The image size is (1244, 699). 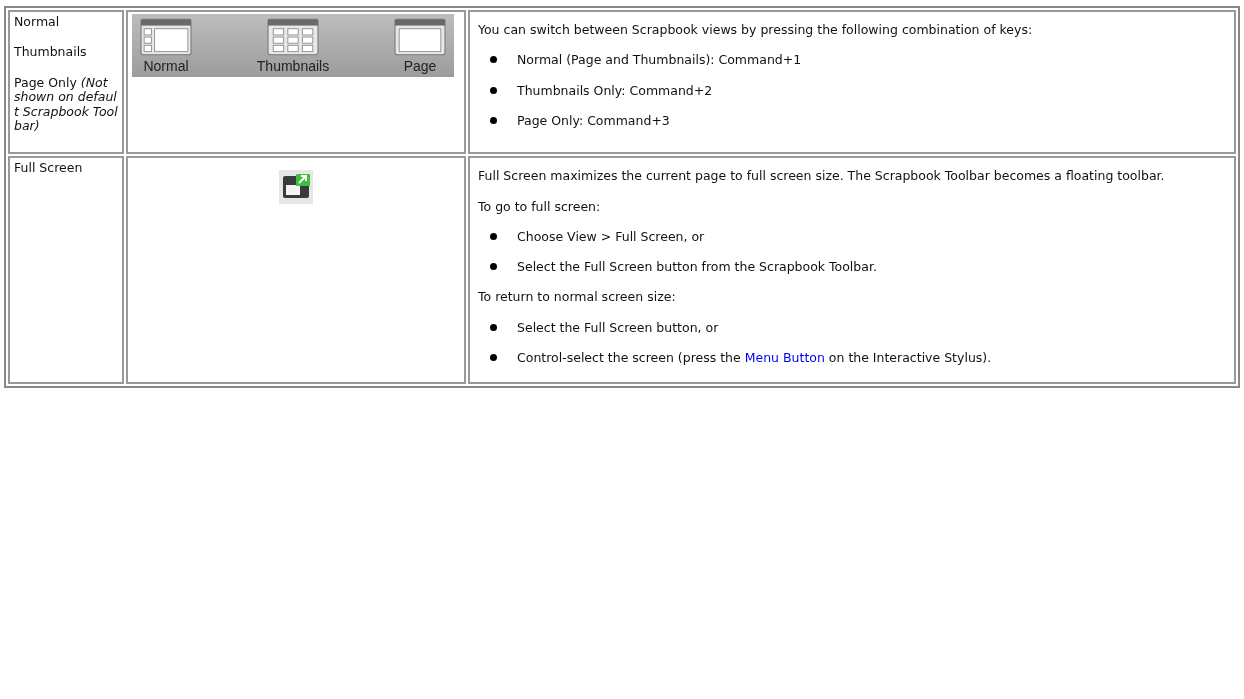 What do you see at coordinates (756, 30) in the screenshot?
I see `description-text: You can switch between Scrapbook views by pressing the following combination of keys:` at bounding box center [756, 30].